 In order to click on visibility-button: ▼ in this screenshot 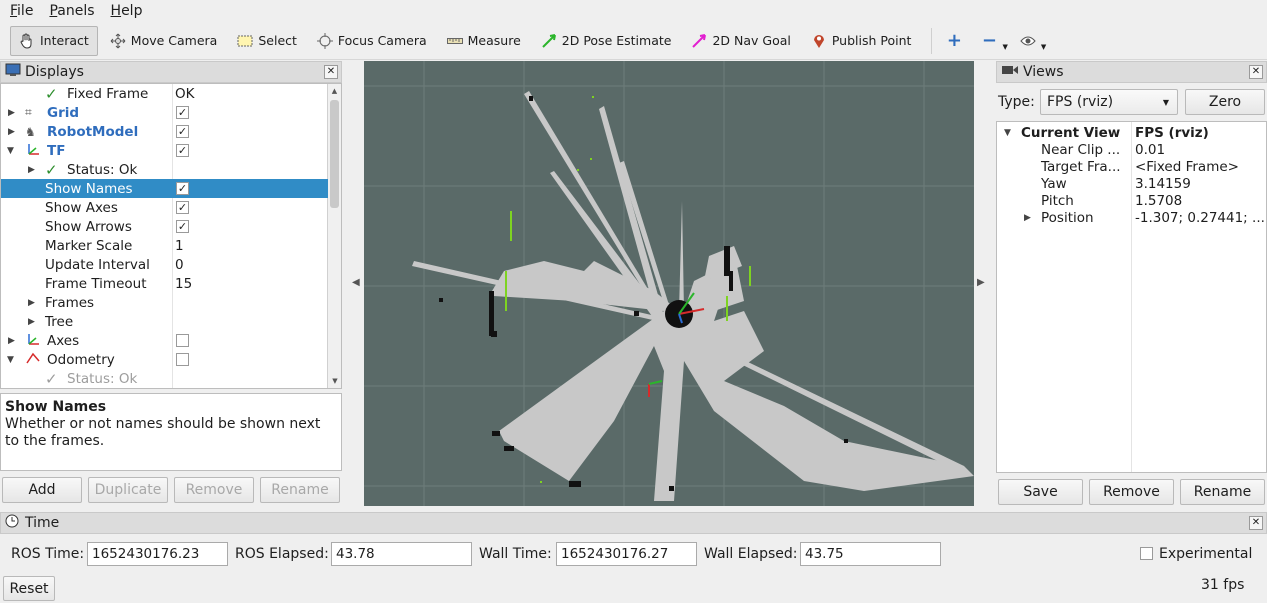, I will do `click(1033, 41)`.